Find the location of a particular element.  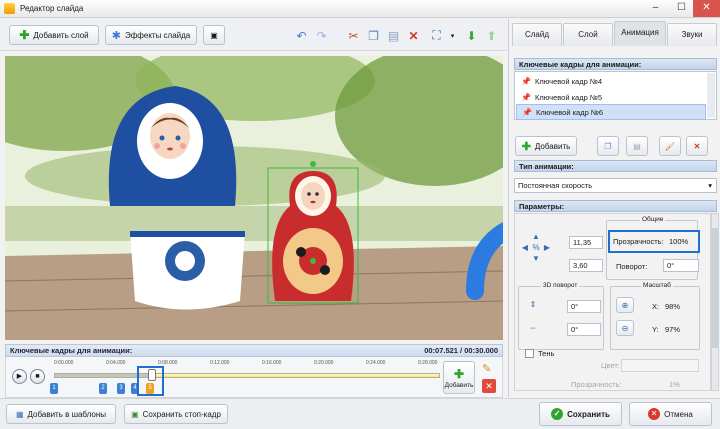

delete-keyframe-icon: ✕ is located at coordinates (489, 386).